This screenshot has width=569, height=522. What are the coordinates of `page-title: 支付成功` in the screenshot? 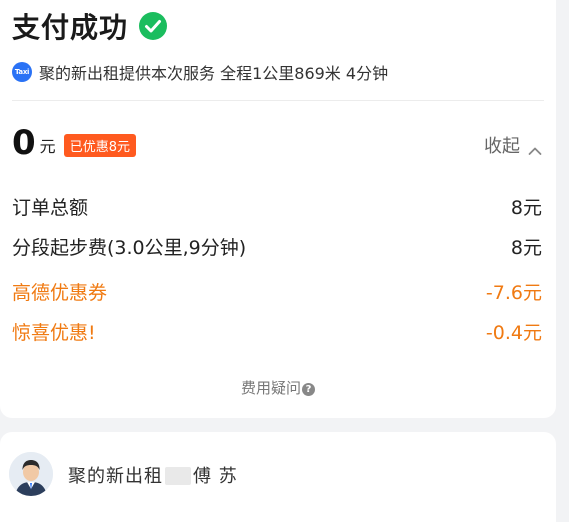 It's located at (70, 27).